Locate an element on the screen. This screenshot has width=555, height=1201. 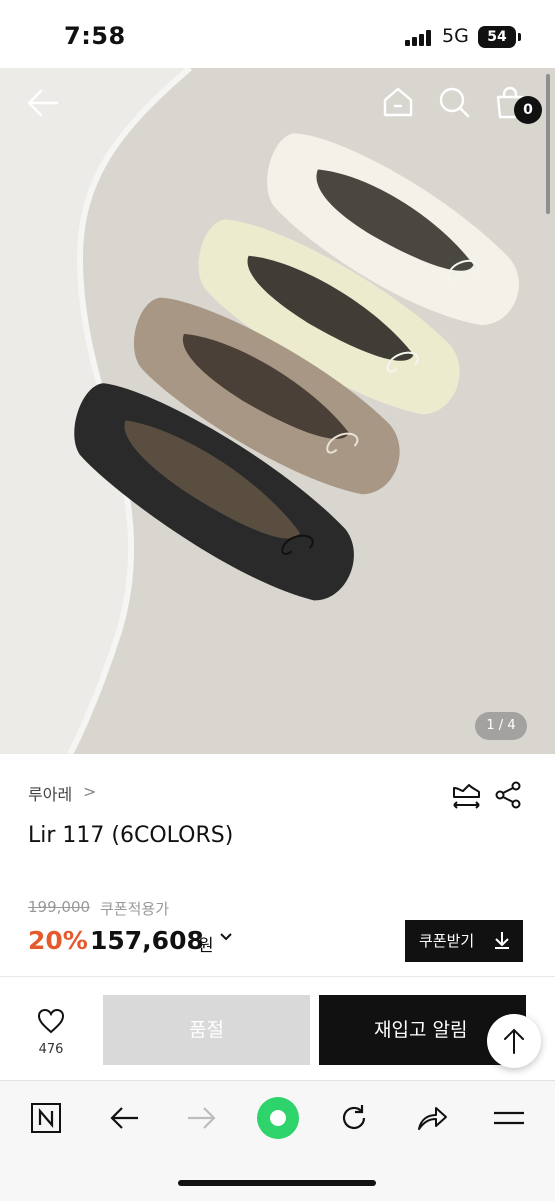
forward-arrow-icon is located at coordinates (202, 1118).